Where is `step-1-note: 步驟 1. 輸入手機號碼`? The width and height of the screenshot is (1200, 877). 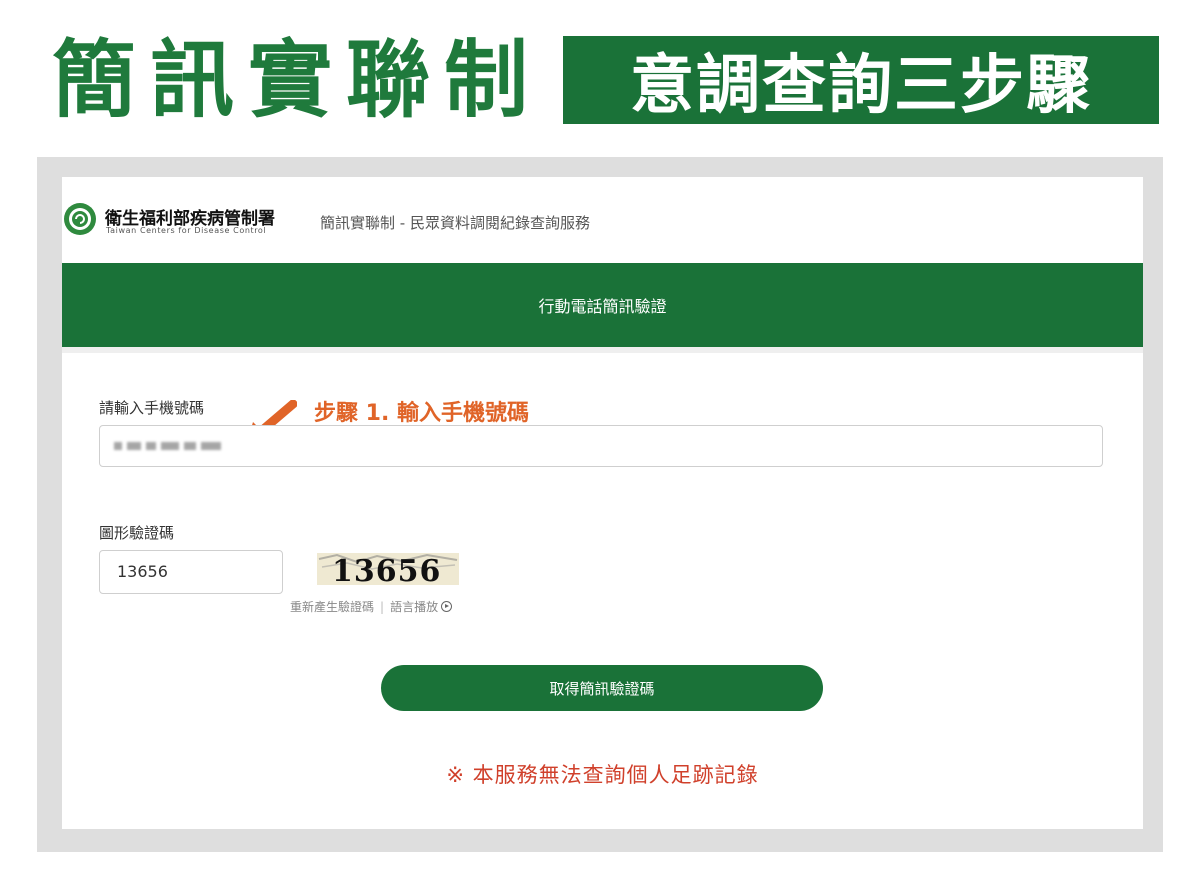 step-1-note: 步驟 1. 輸入手機號碼 is located at coordinates (421, 413).